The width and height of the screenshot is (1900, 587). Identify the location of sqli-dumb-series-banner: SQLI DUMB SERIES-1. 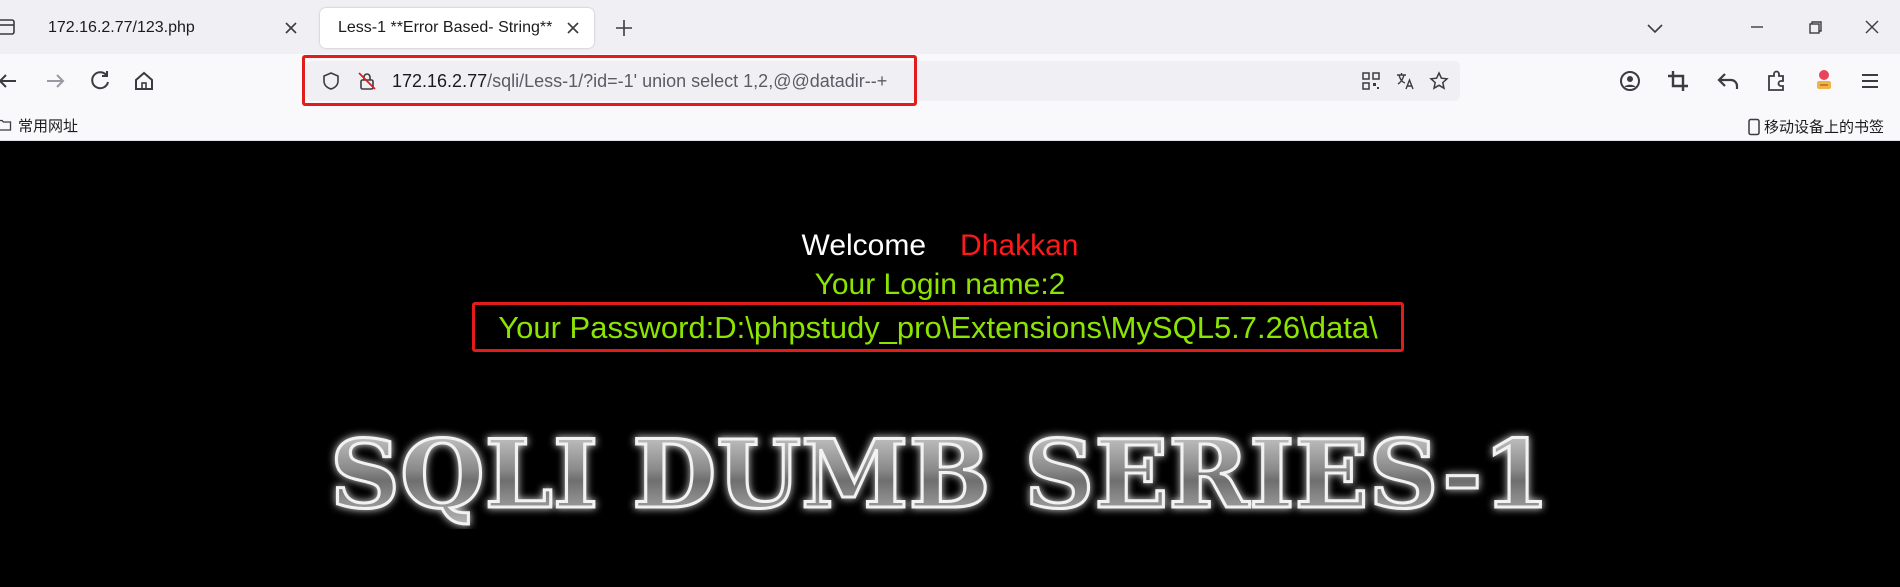
(940, 475).